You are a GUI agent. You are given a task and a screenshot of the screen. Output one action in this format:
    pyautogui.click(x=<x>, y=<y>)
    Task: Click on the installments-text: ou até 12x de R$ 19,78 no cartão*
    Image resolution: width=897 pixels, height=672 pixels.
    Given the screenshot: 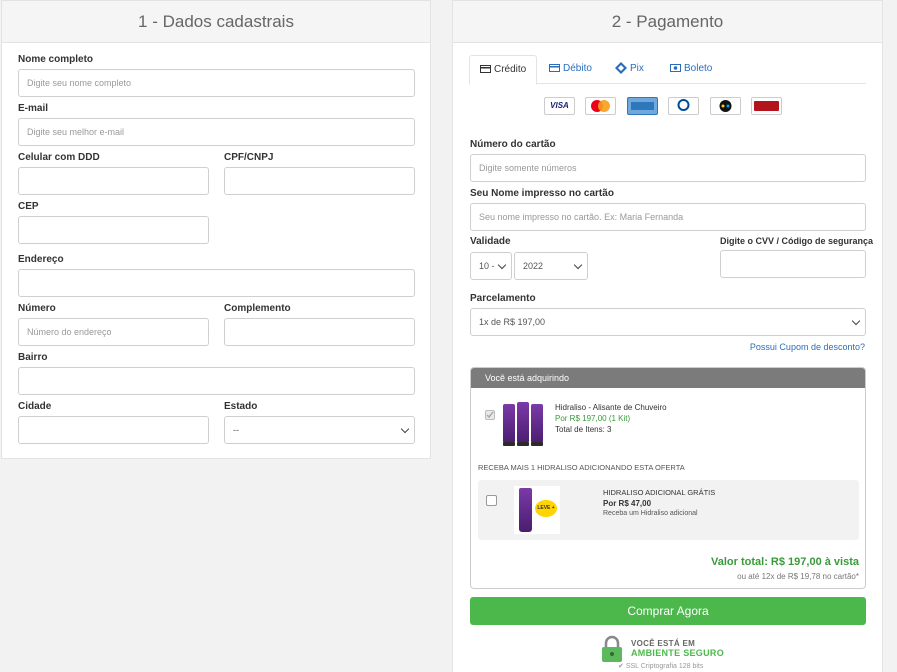 What is the action you would take?
    pyautogui.click(x=798, y=576)
    